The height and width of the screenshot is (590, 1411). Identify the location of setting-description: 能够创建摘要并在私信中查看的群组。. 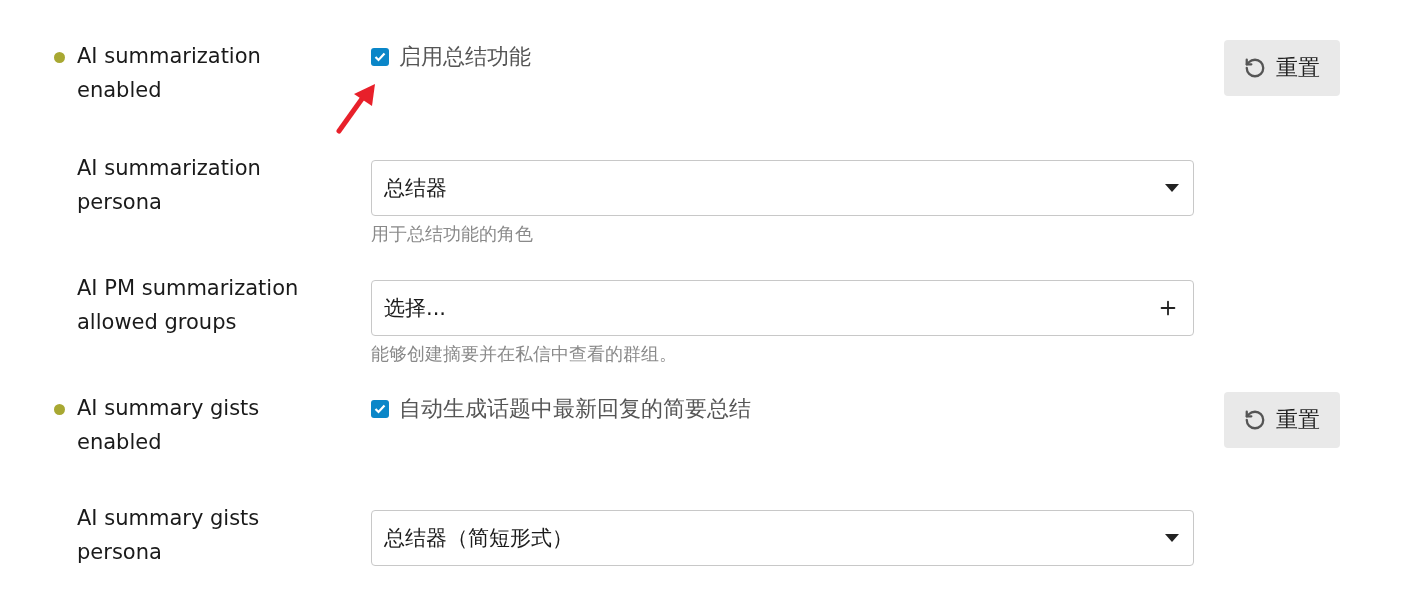
(524, 354).